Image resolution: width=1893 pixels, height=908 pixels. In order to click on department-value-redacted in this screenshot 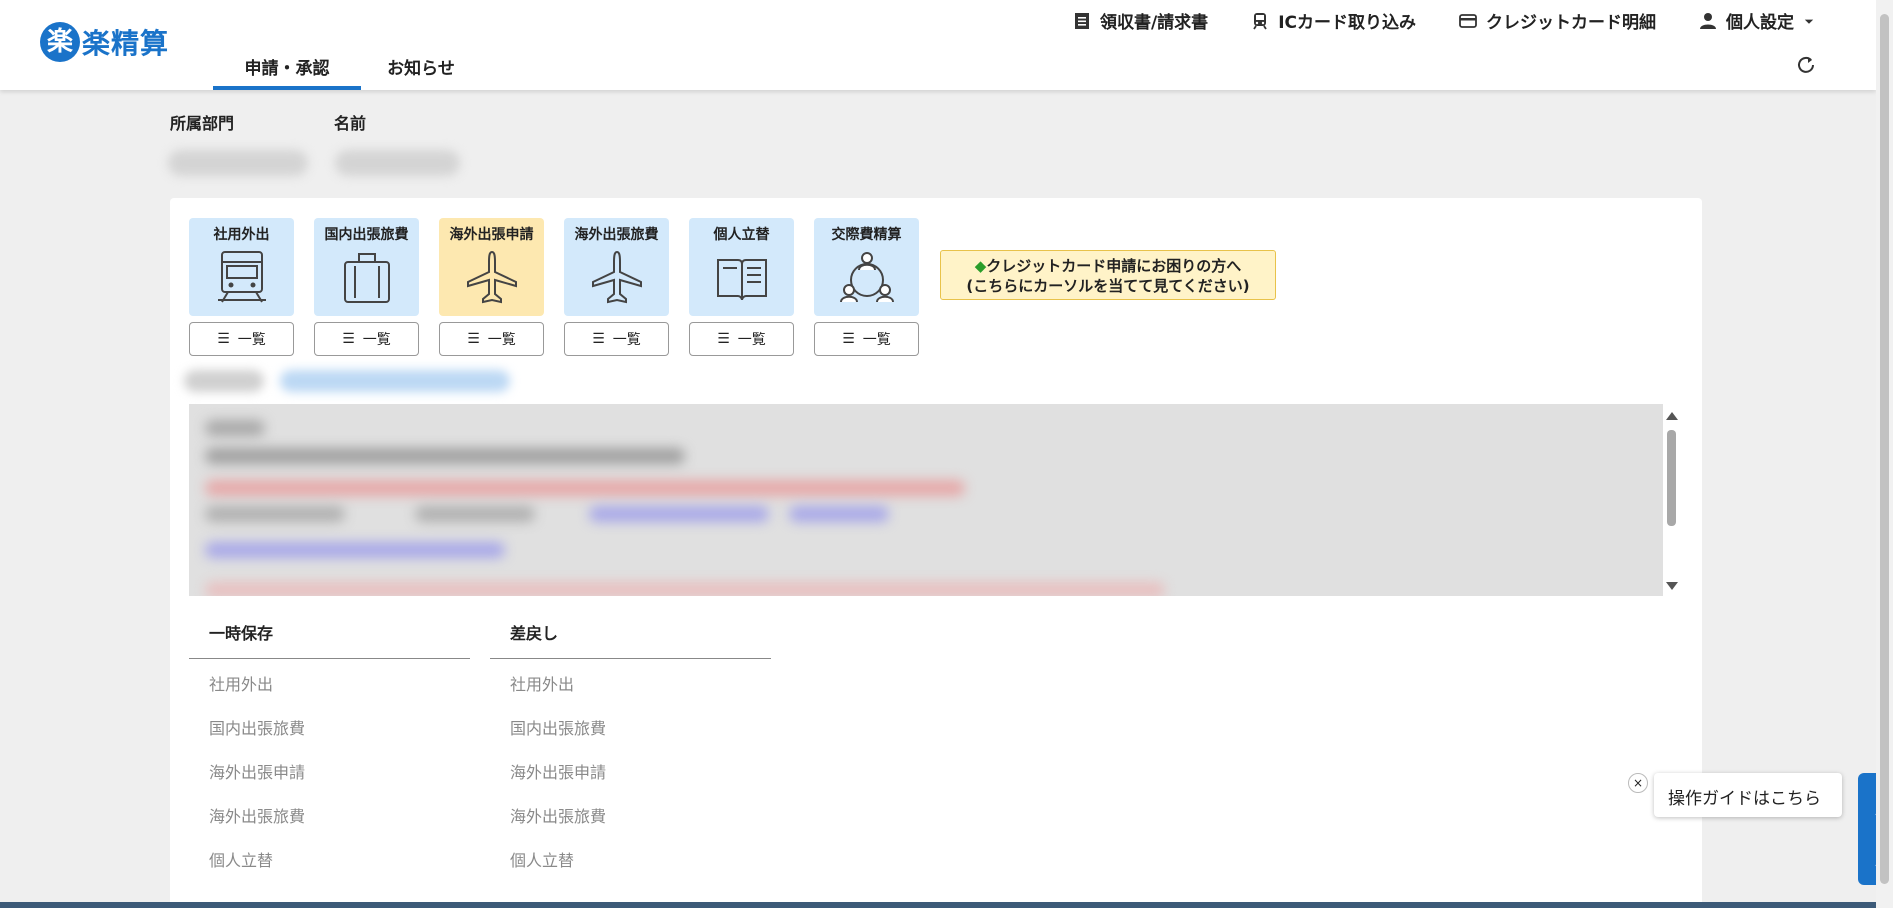, I will do `click(238, 163)`.